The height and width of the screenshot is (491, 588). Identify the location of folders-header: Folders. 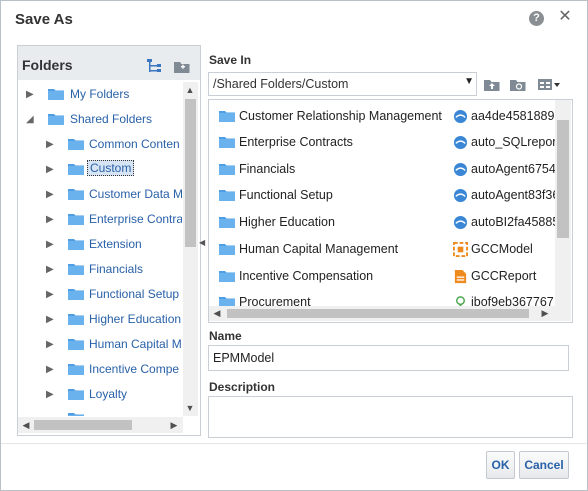
(109, 63).